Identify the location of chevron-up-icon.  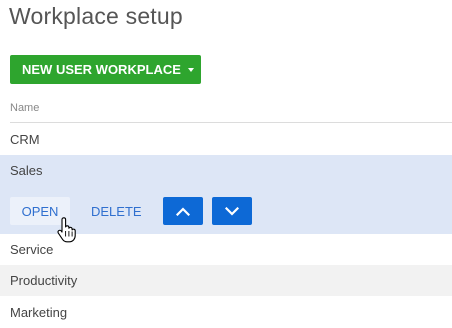
(182, 211).